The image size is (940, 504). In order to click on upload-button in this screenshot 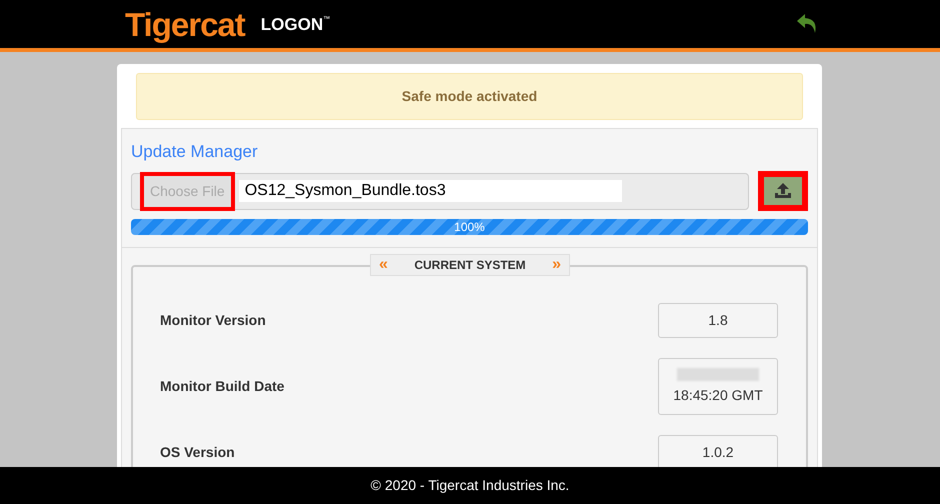, I will do `click(783, 191)`.